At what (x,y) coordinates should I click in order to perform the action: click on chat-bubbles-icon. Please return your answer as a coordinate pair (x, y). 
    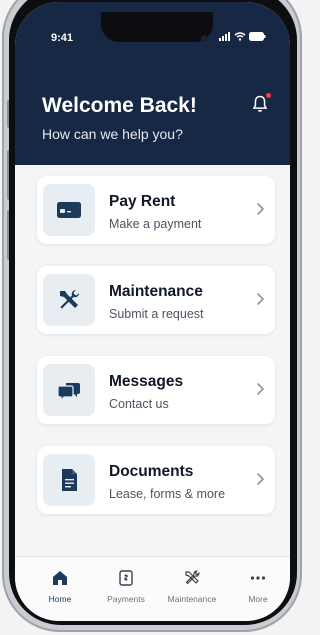
    Looking at the image, I should click on (68, 392).